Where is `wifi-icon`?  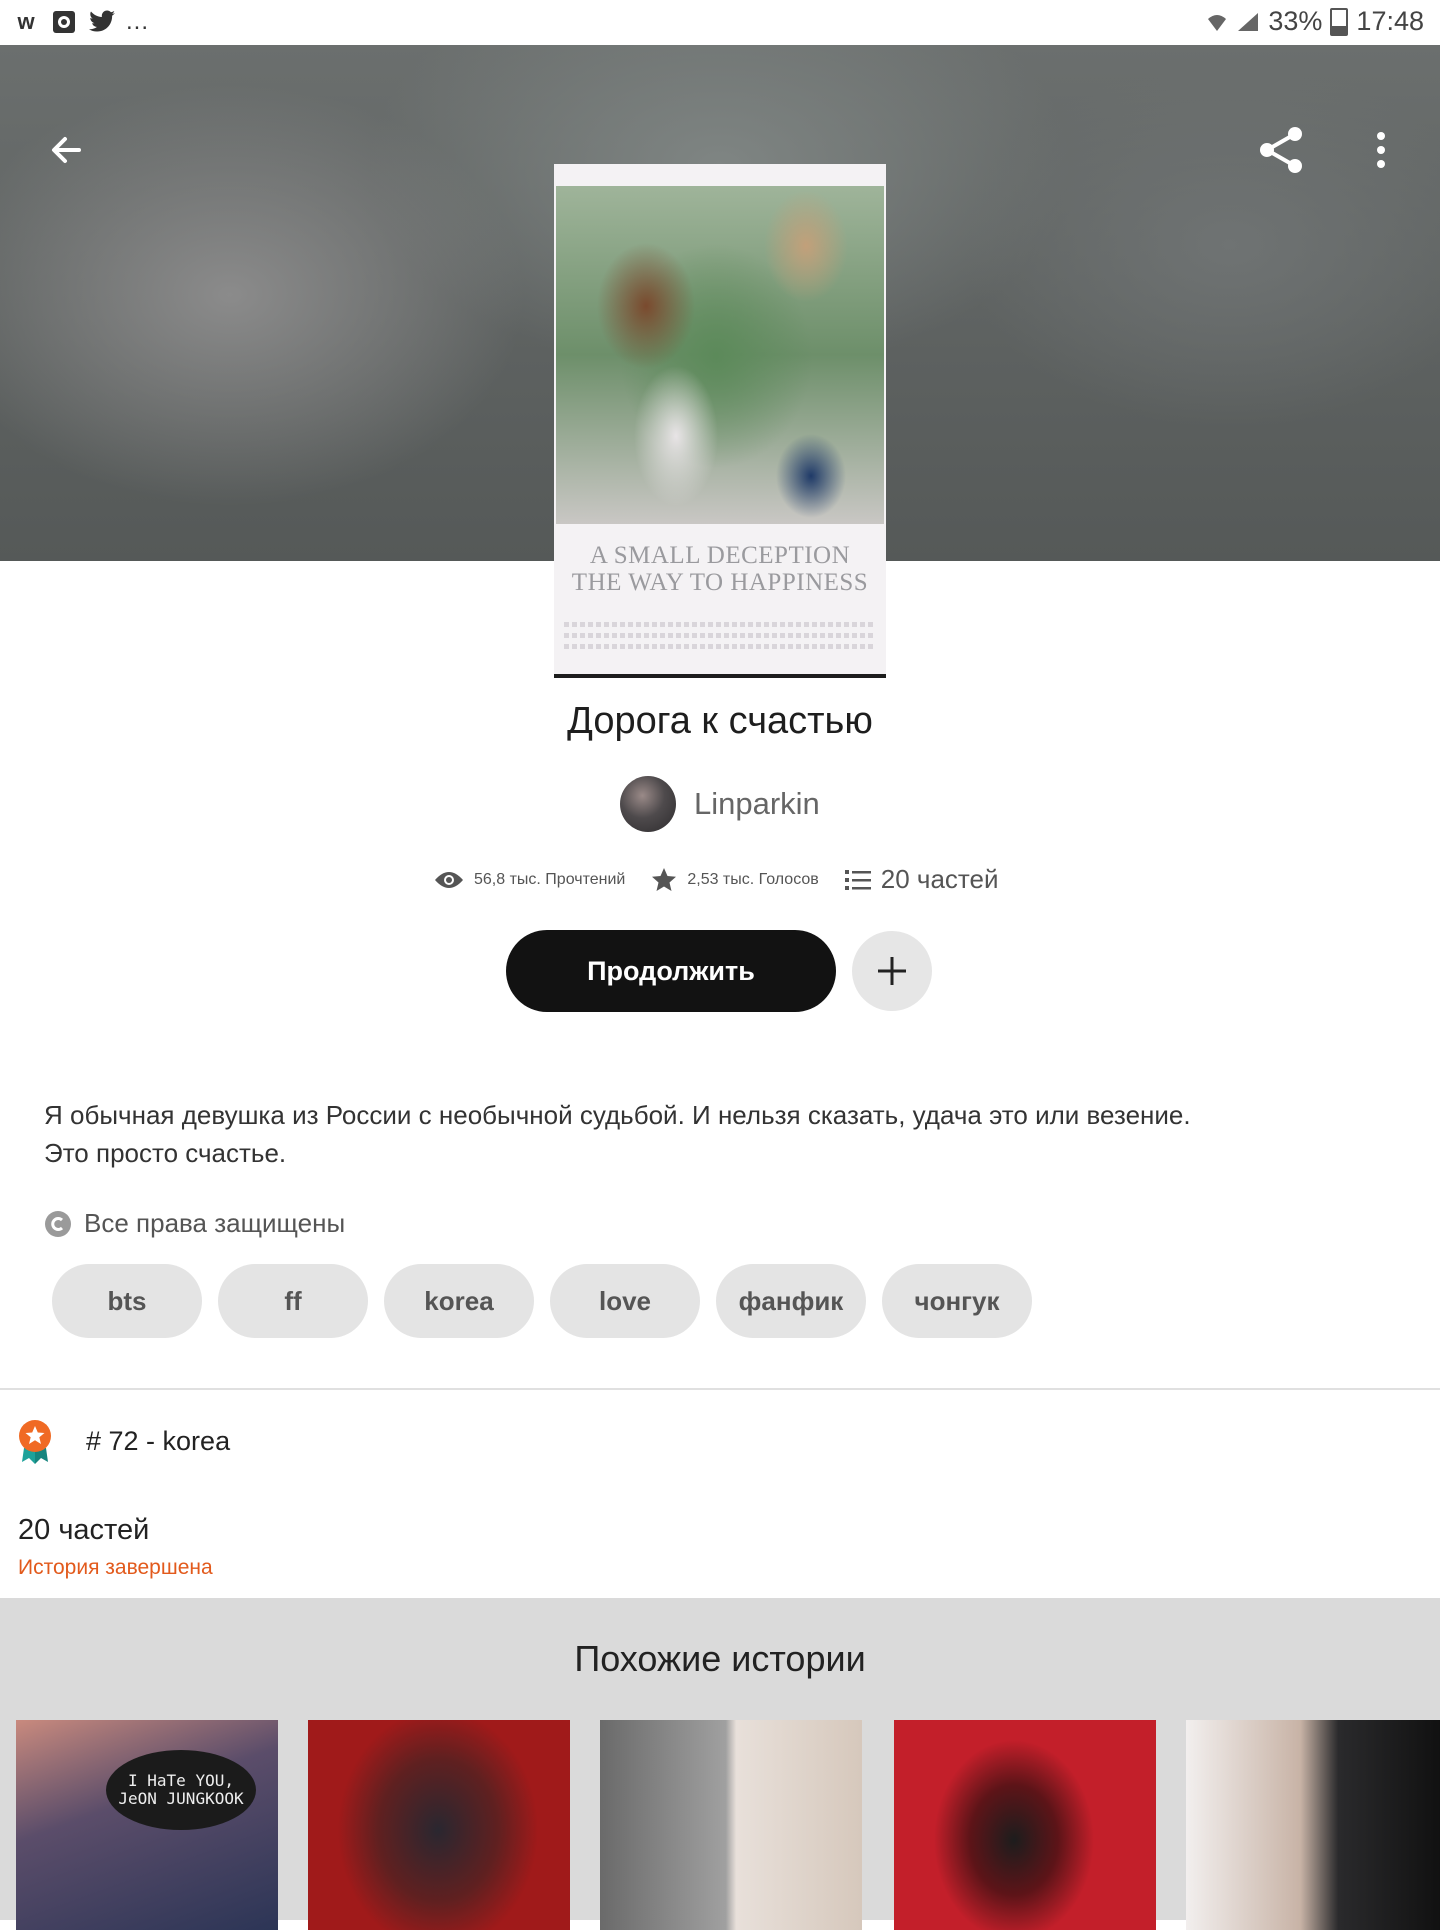
wifi-icon is located at coordinates (1217, 22).